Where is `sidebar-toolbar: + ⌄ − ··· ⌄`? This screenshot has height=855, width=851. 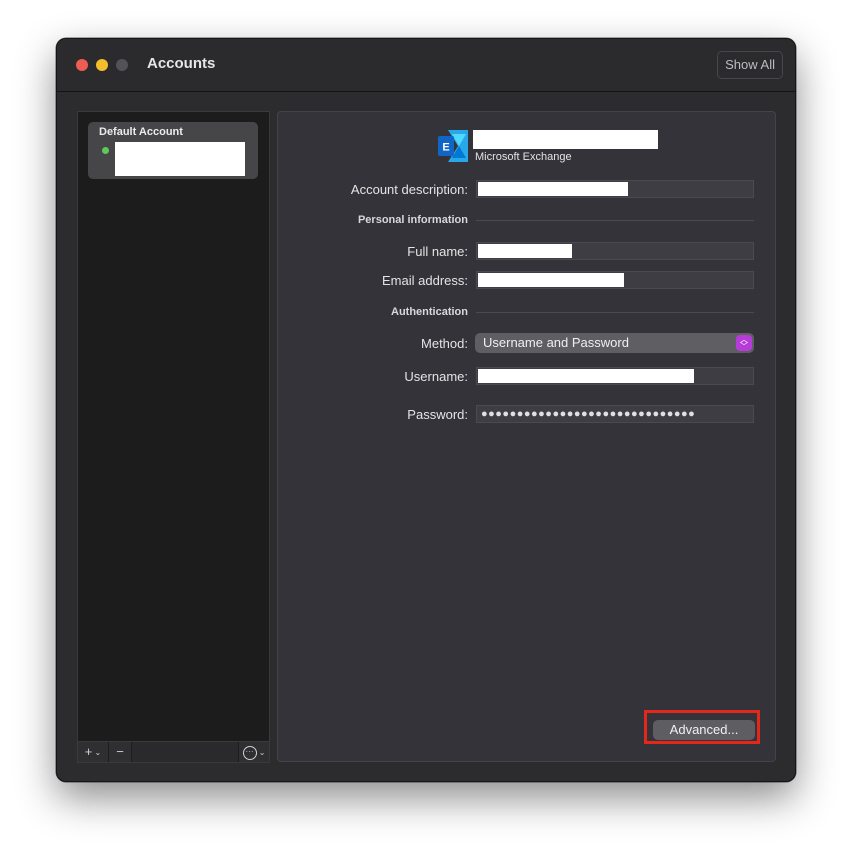
sidebar-toolbar: + ⌄ − ··· ⌄ is located at coordinates (173, 751).